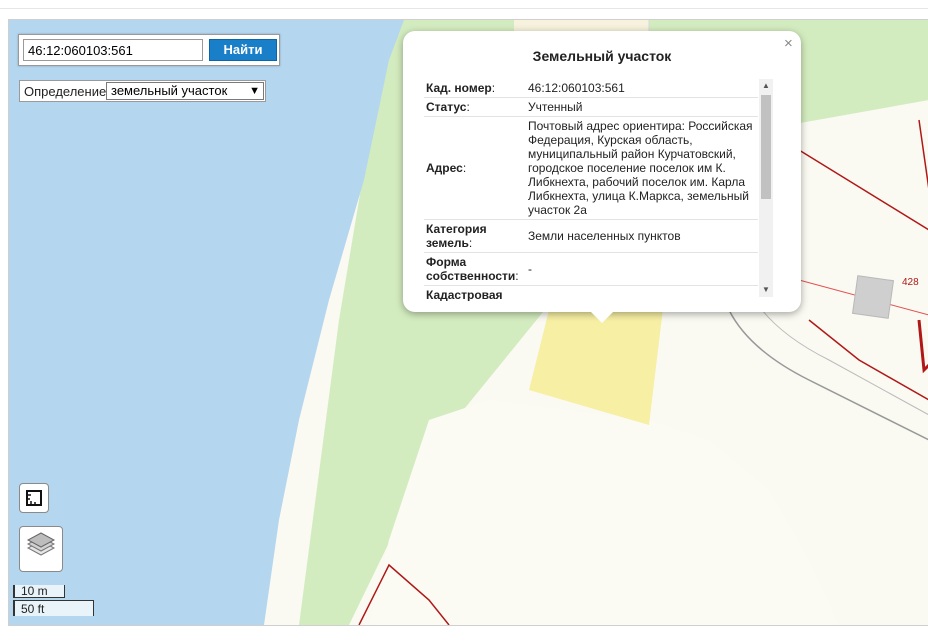 This screenshot has height=644, width=928. What do you see at coordinates (766, 86) in the screenshot?
I see `scroll-up-icon: ▲` at bounding box center [766, 86].